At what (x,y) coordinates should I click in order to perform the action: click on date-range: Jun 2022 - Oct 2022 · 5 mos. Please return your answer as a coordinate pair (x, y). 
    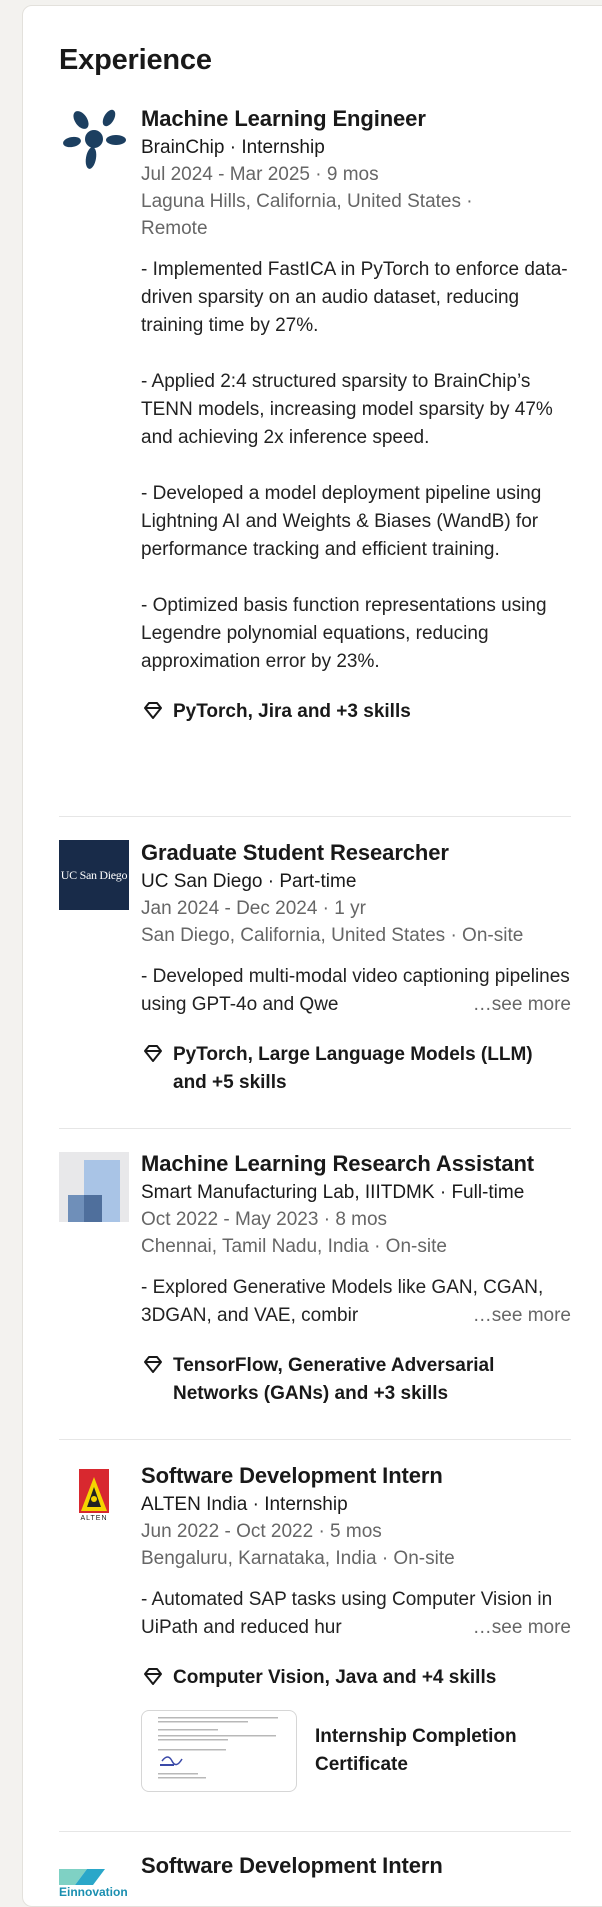
    Looking at the image, I should click on (261, 1531).